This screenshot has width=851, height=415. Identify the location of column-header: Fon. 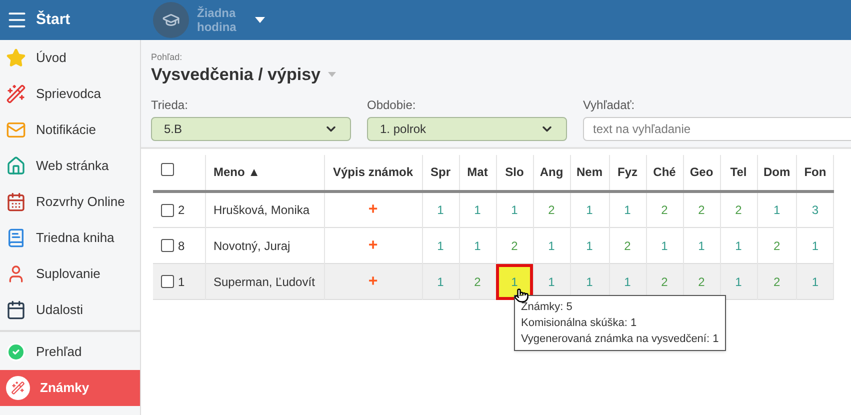
(815, 173).